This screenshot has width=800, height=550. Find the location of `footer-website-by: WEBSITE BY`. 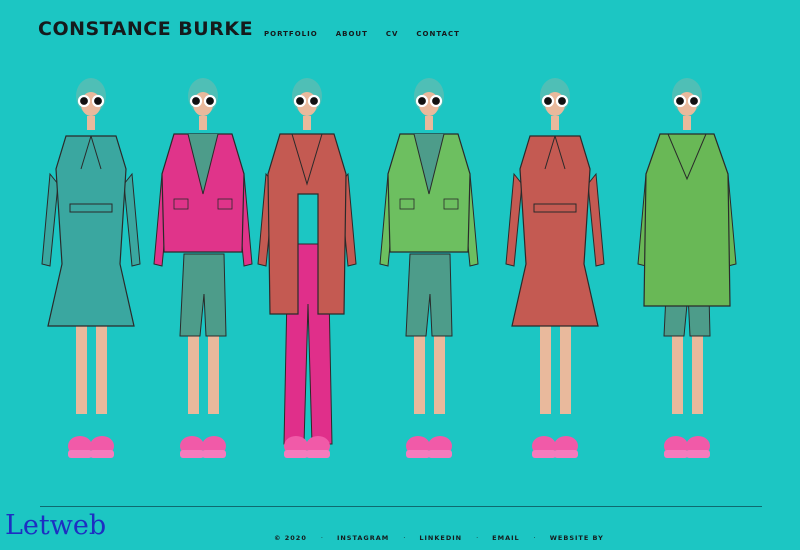

footer-website-by: WEBSITE BY is located at coordinates (577, 538).